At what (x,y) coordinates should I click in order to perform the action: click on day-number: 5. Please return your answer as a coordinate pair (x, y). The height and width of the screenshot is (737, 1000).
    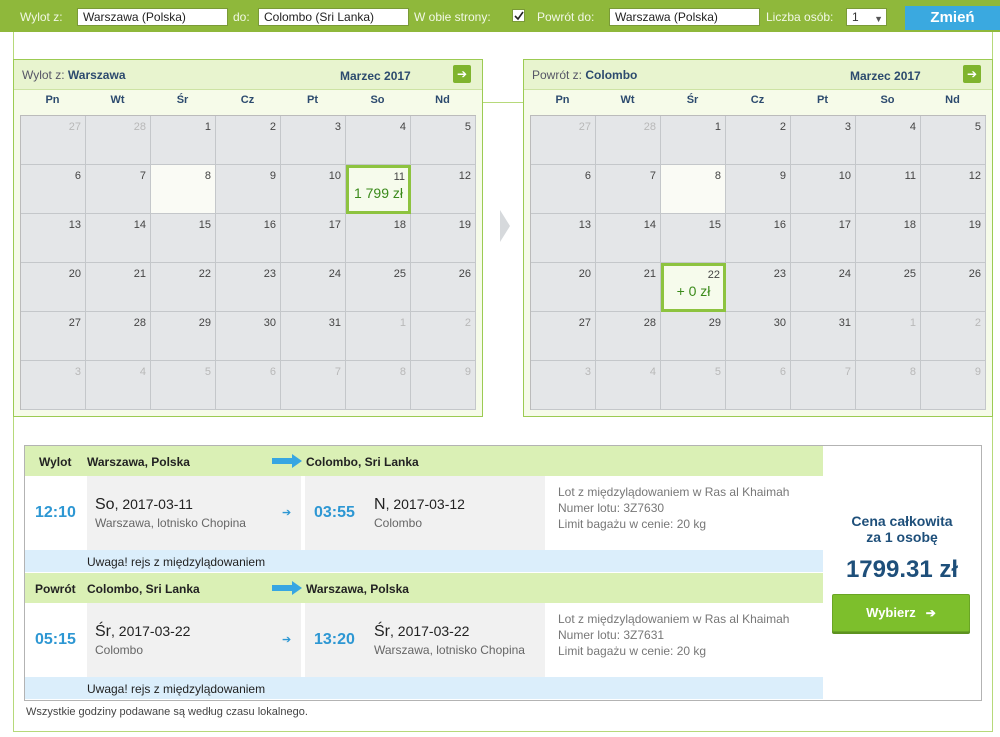
    Looking at the image, I should click on (717, 372).